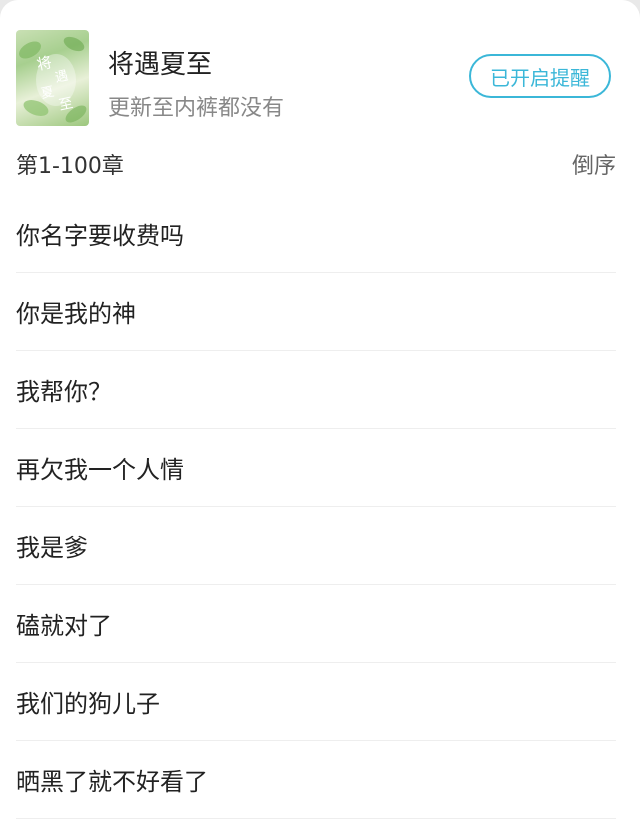 This screenshot has width=640, height=826. I want to click on cover-title-glyph-4: 至, so click(66, 104).